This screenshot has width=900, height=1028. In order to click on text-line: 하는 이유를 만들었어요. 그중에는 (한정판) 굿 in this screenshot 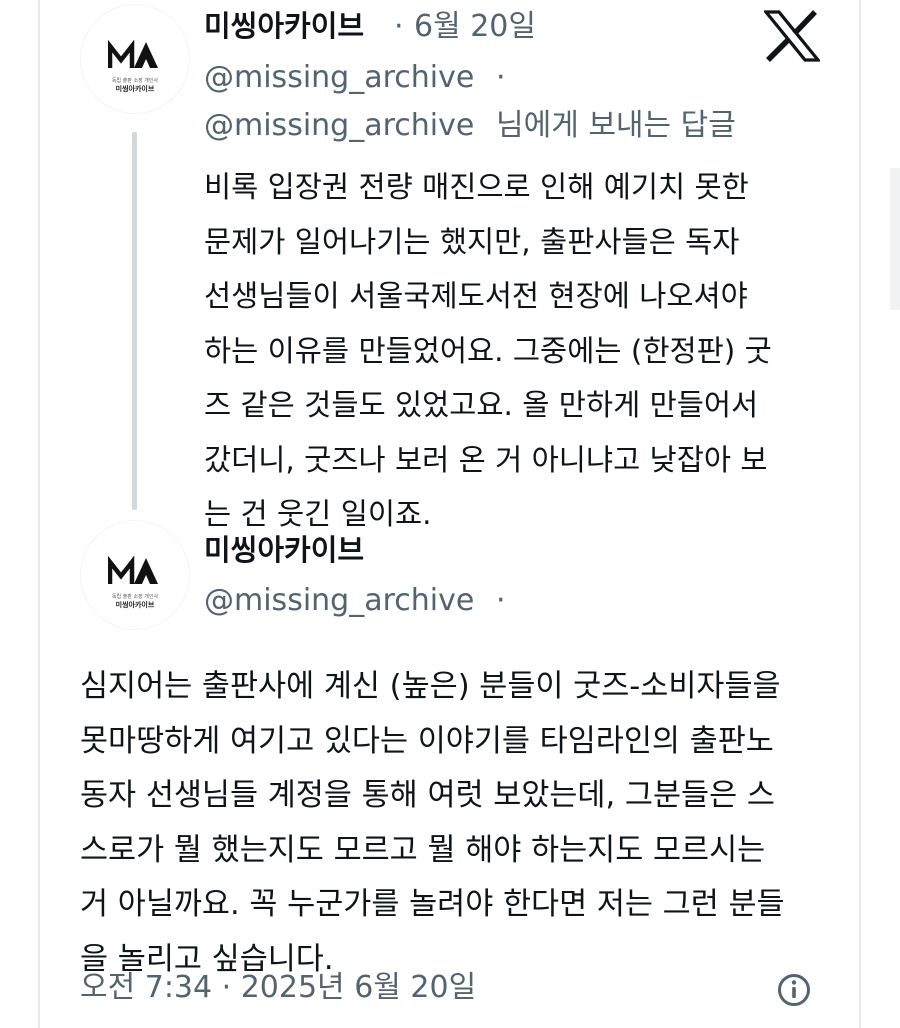, I will do `click(488, 350)`.